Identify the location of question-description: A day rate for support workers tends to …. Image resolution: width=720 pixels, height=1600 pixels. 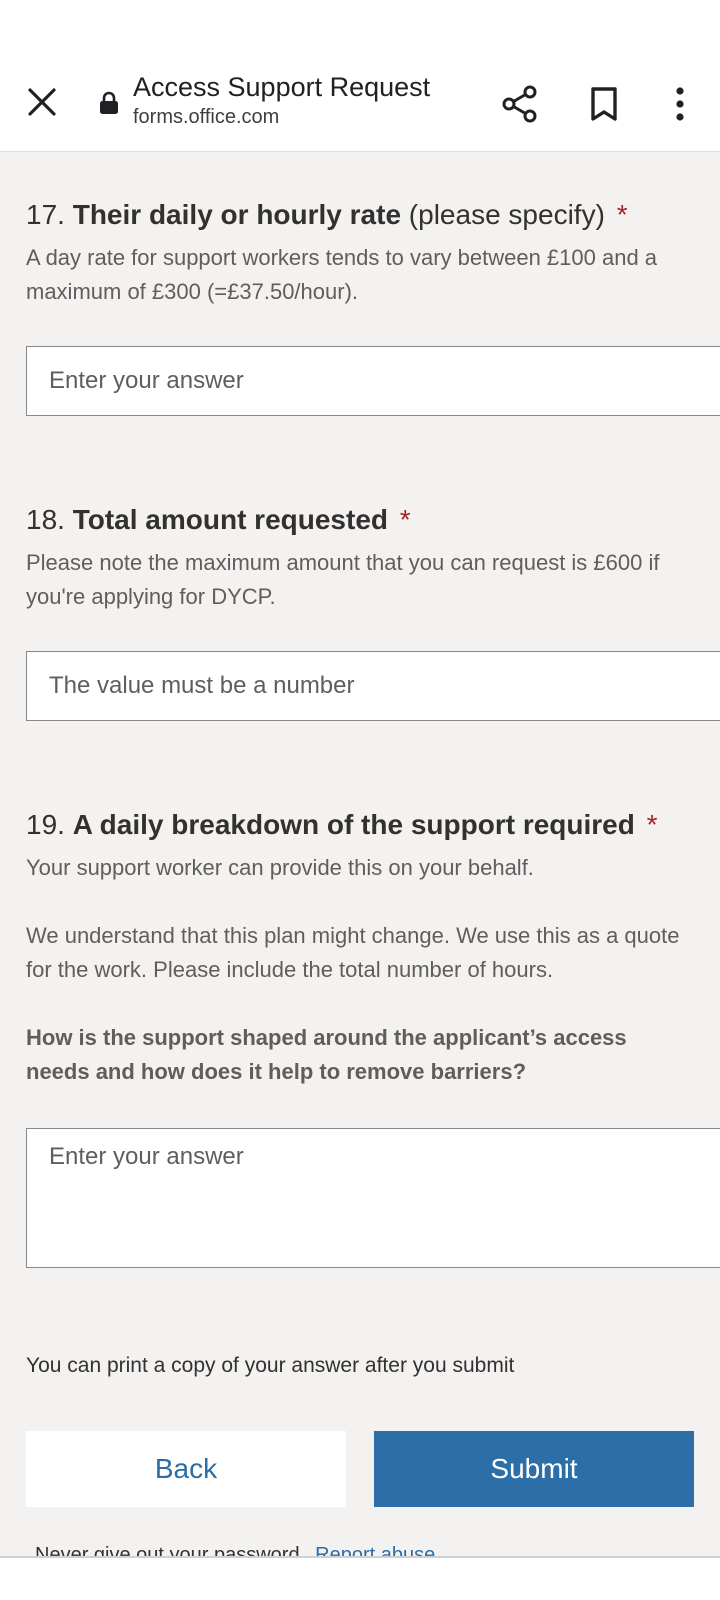
(342, 274).